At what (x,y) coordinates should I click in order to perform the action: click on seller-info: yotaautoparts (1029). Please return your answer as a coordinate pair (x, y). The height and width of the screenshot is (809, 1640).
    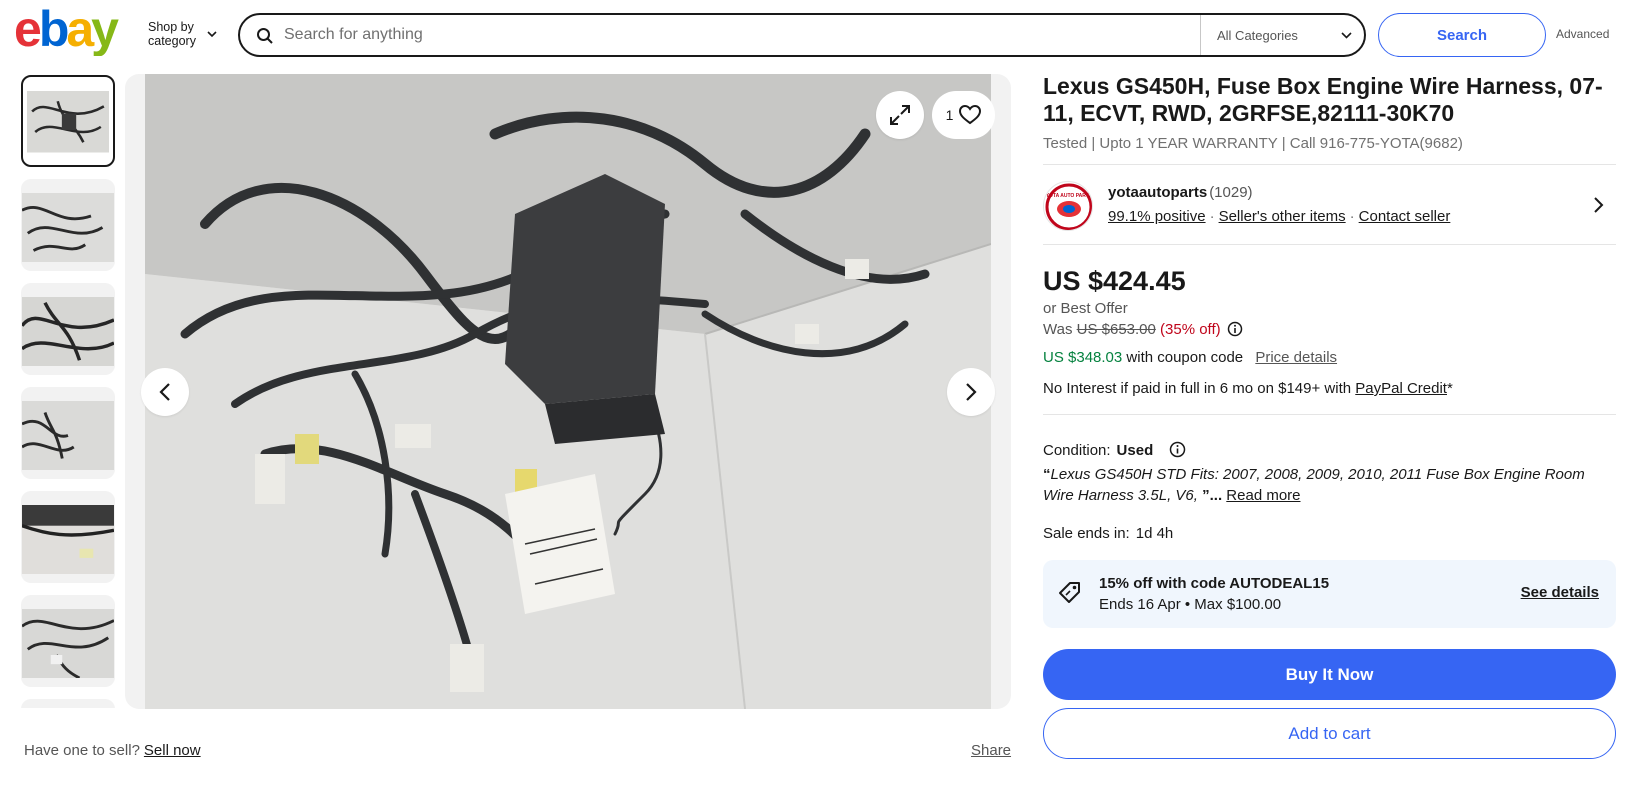
    Looking at the image, I should click on (1180, 192).